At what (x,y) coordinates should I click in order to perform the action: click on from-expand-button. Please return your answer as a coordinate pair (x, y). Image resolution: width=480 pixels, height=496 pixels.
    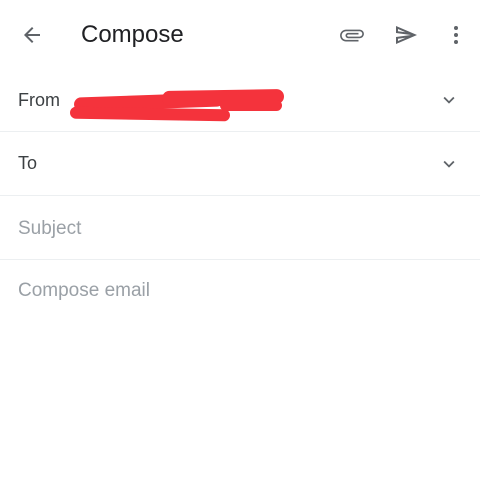
    Looking at the image, I should click on (449, 100).